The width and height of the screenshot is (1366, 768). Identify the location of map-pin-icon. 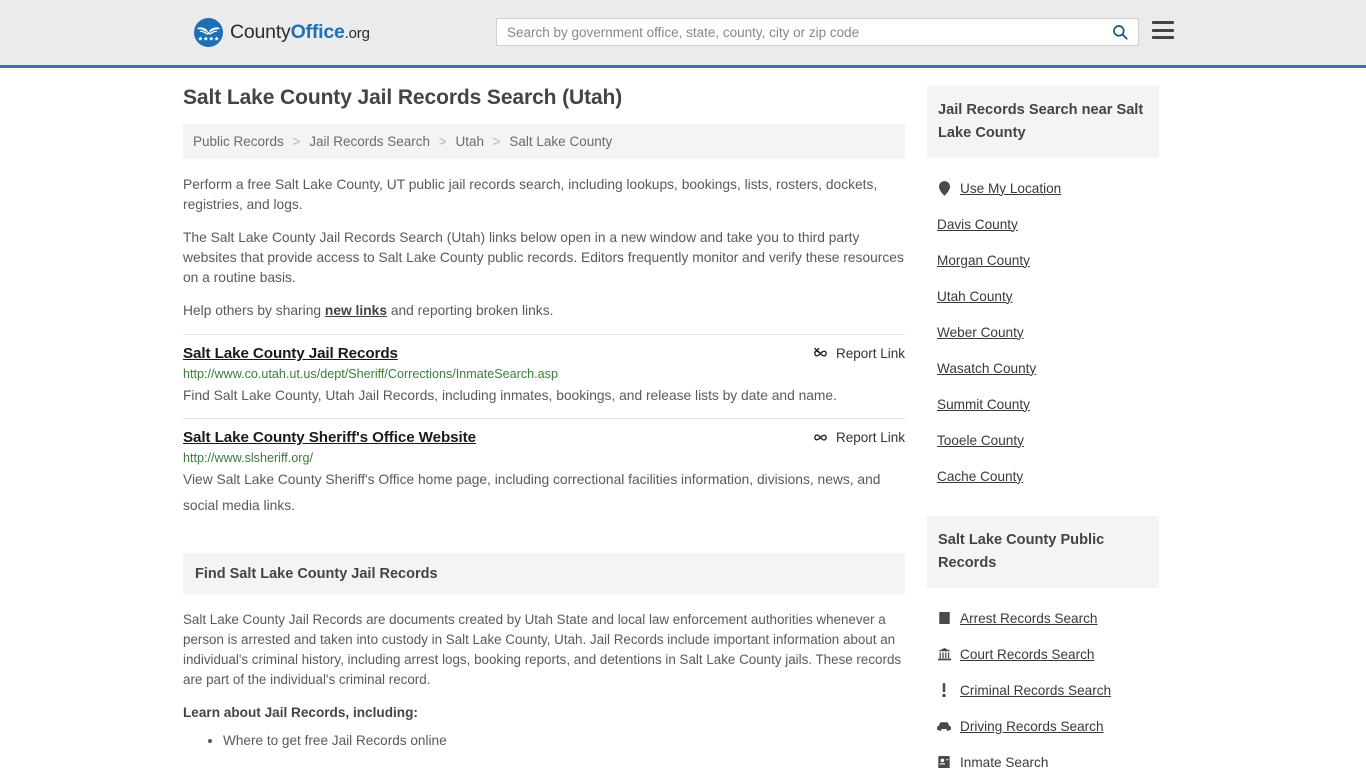
(944, 188).